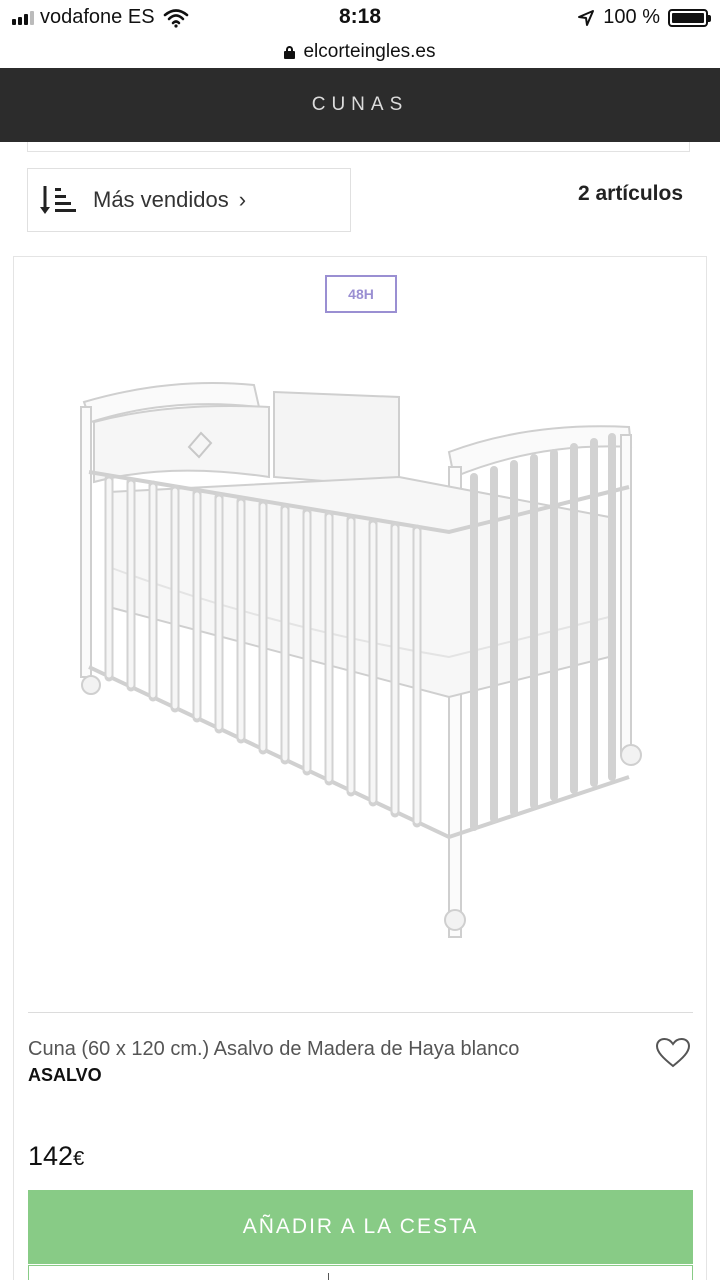 This screenshot has height=1280, width=720. What do you see at coordinates (360, 1012) in the screenshot?
I see `card-divider` at bounding box center [360, 1012].